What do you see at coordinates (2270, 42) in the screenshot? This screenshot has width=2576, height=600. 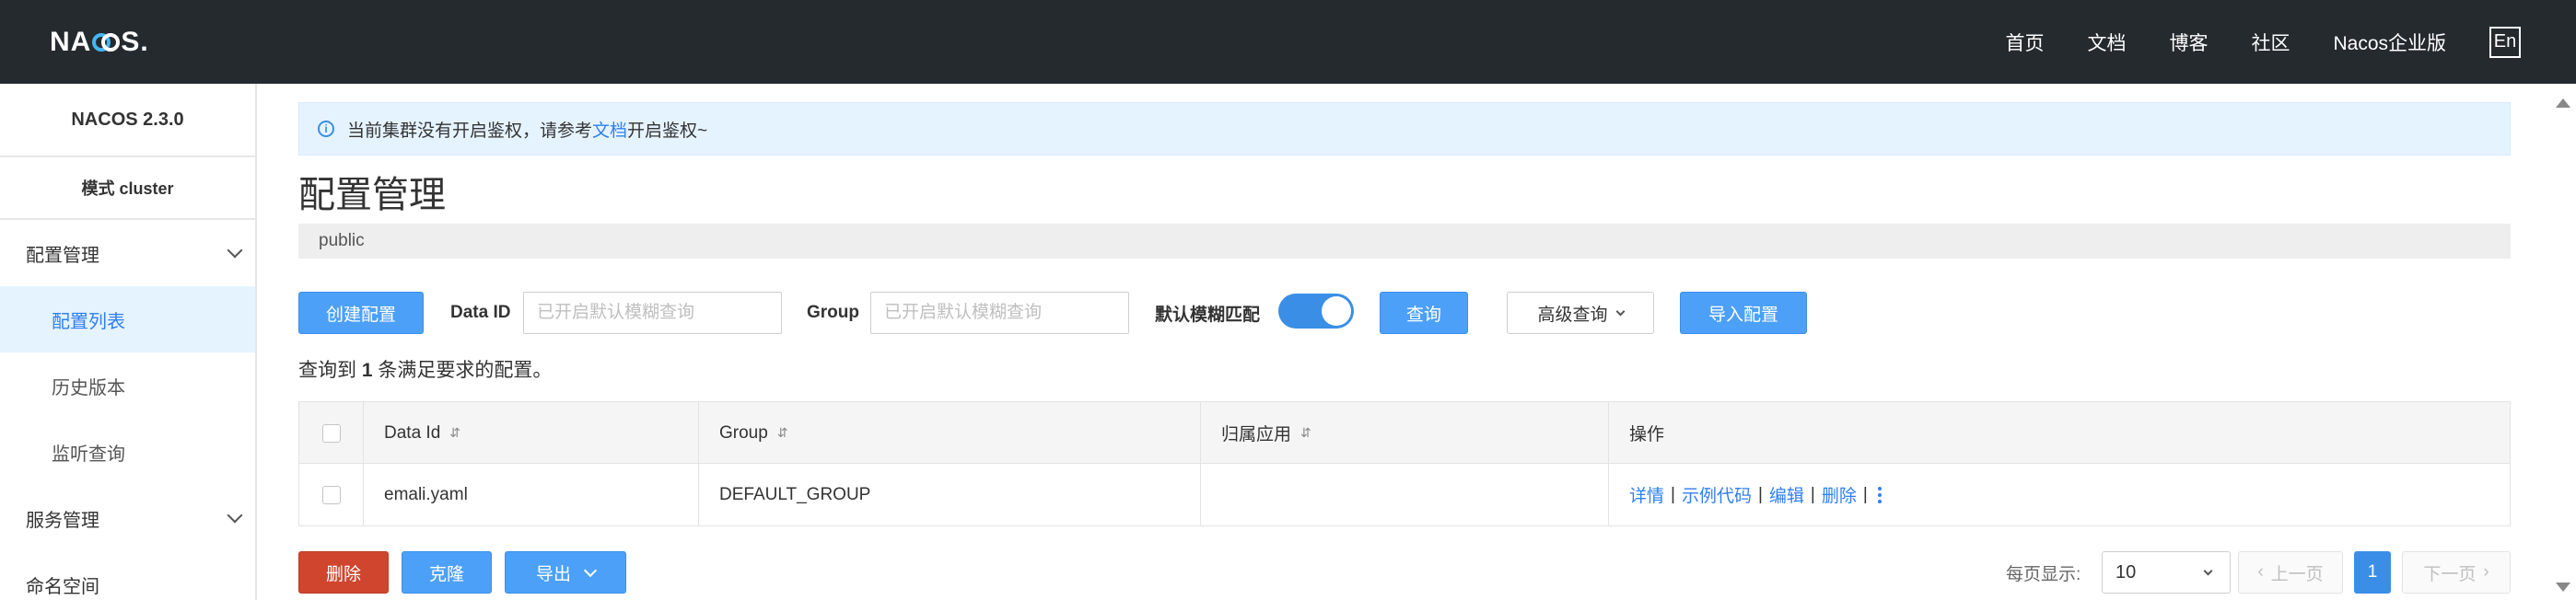 I see `nav-community: 社区` at bounding box center [2270, 42].